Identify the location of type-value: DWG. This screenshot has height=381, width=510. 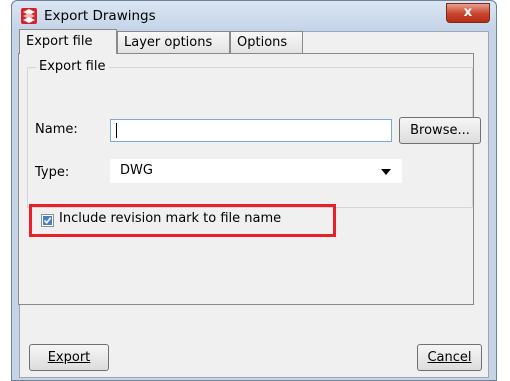
(136, 170).